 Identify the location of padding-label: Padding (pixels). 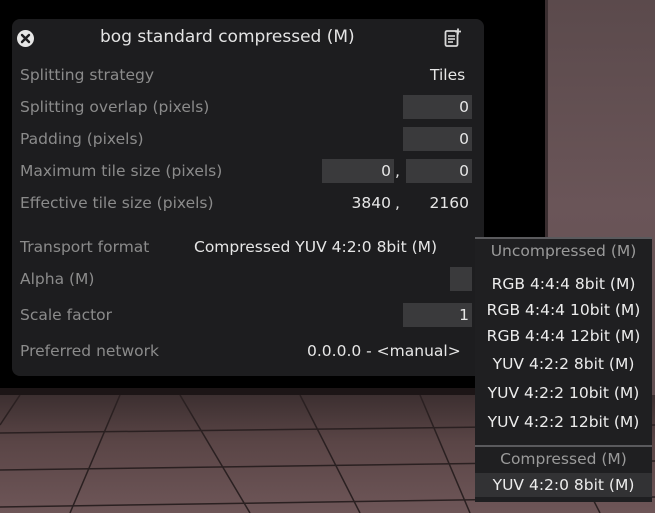
(82, 139).